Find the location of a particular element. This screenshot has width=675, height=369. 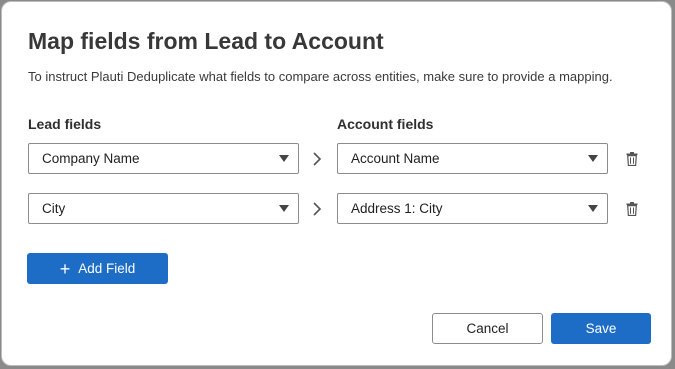

add-field-button-label: Add Field is located at coordinates (107, 268).